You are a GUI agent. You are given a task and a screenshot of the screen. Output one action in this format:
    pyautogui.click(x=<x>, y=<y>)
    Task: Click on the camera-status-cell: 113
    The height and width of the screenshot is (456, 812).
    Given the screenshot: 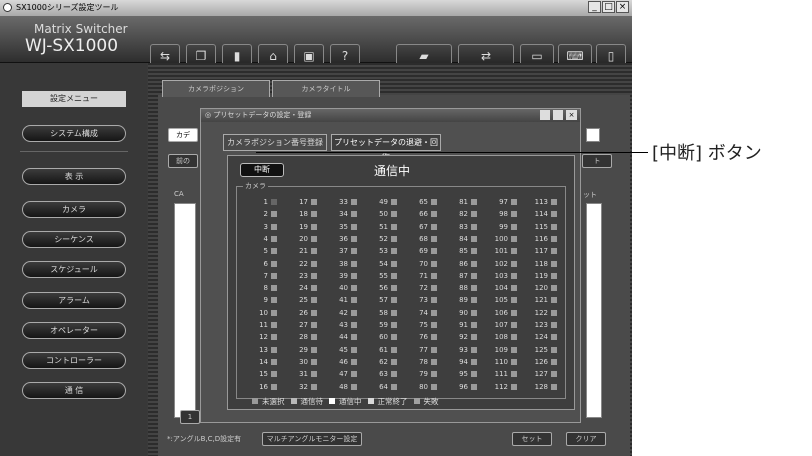 What is the action you would take?
    pyautogui.click(x=539, y=202)
    